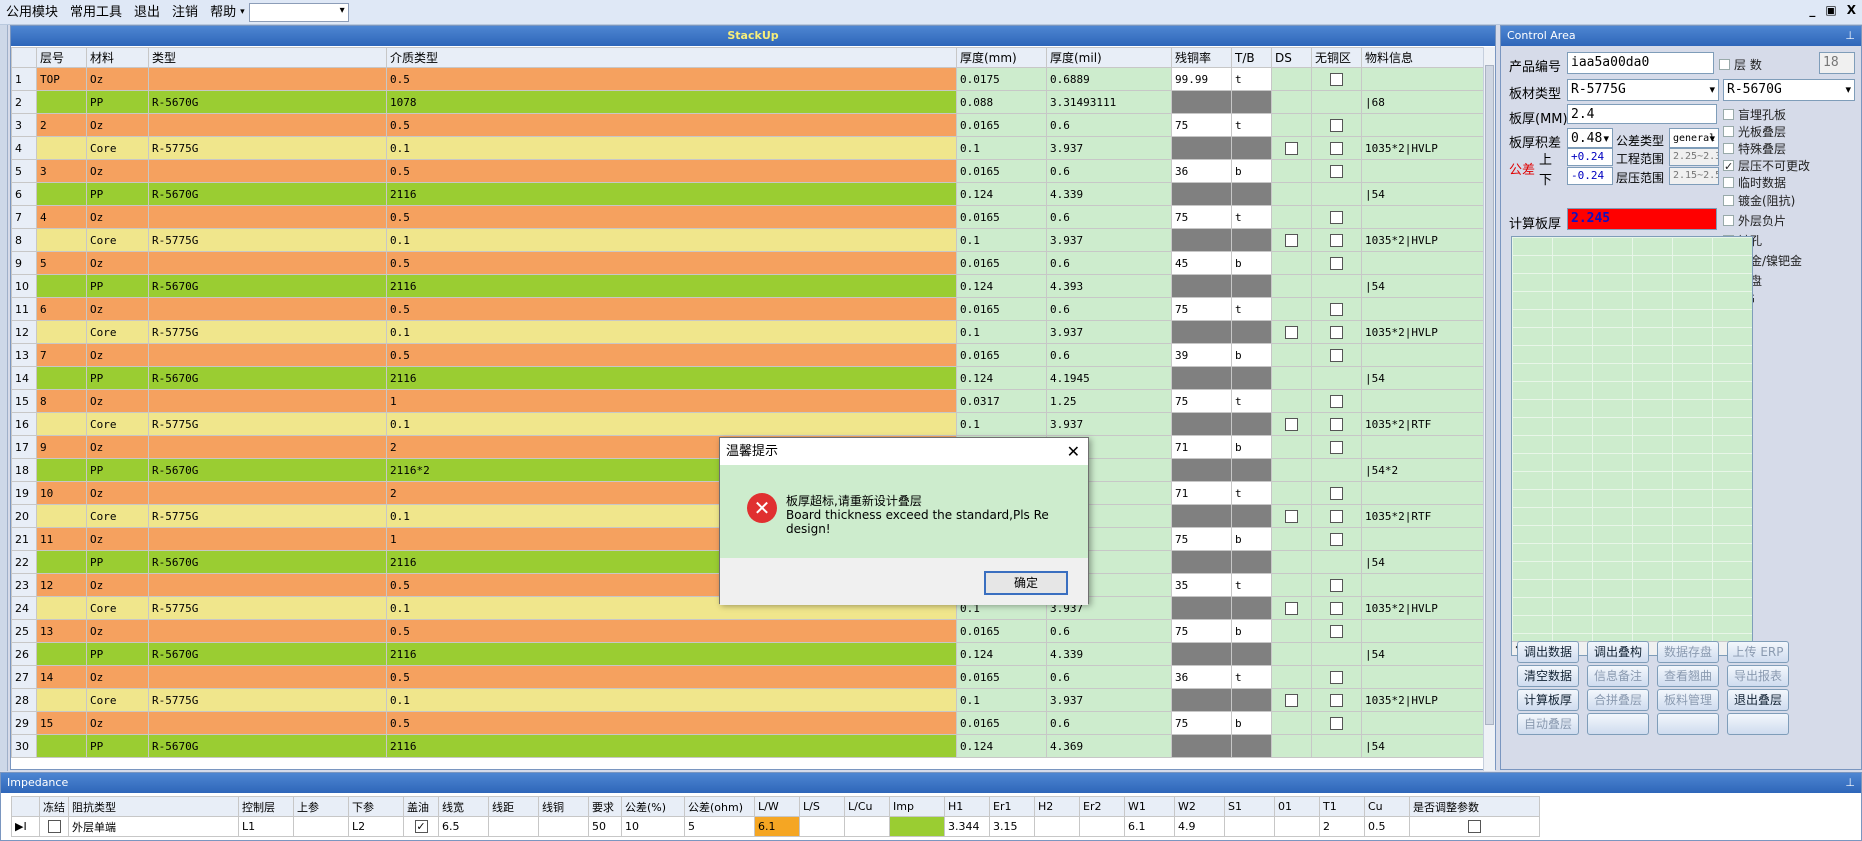 The width and height of the screenshot is (1862, 841). I want to click on medium-type-cell: 2116, so click(671, 654).